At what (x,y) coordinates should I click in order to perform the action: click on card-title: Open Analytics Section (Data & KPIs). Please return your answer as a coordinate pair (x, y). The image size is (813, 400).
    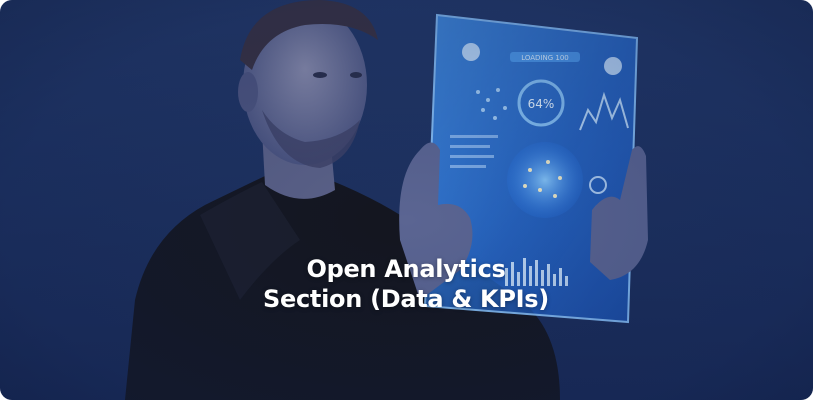
    Looking at the image, I should click on (406, 284).